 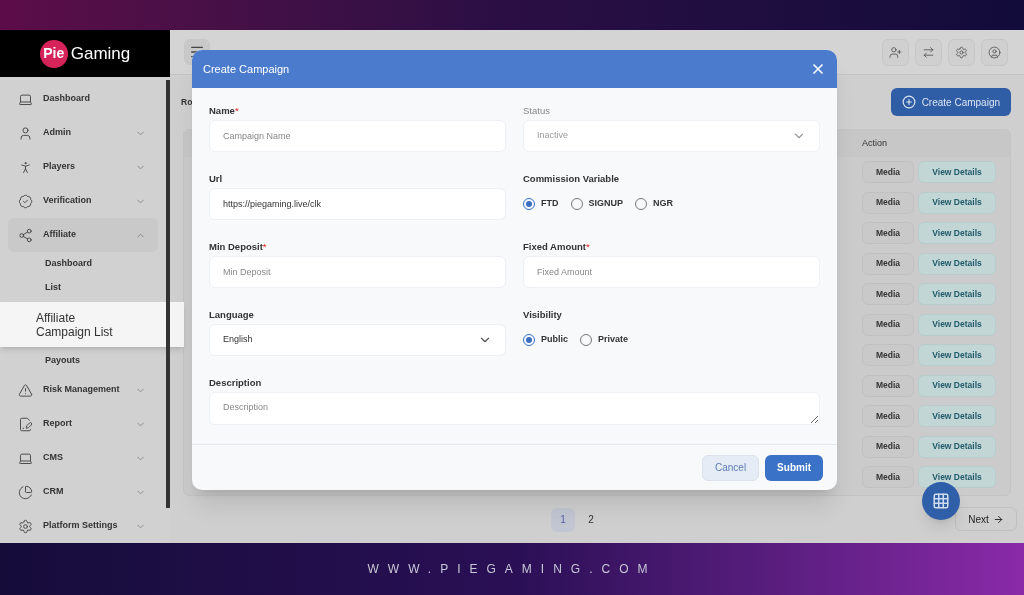 What do you see at coordinates (874, 143) in the screenshot?
I see `column-header: Action` at bounding box center [874, 143].